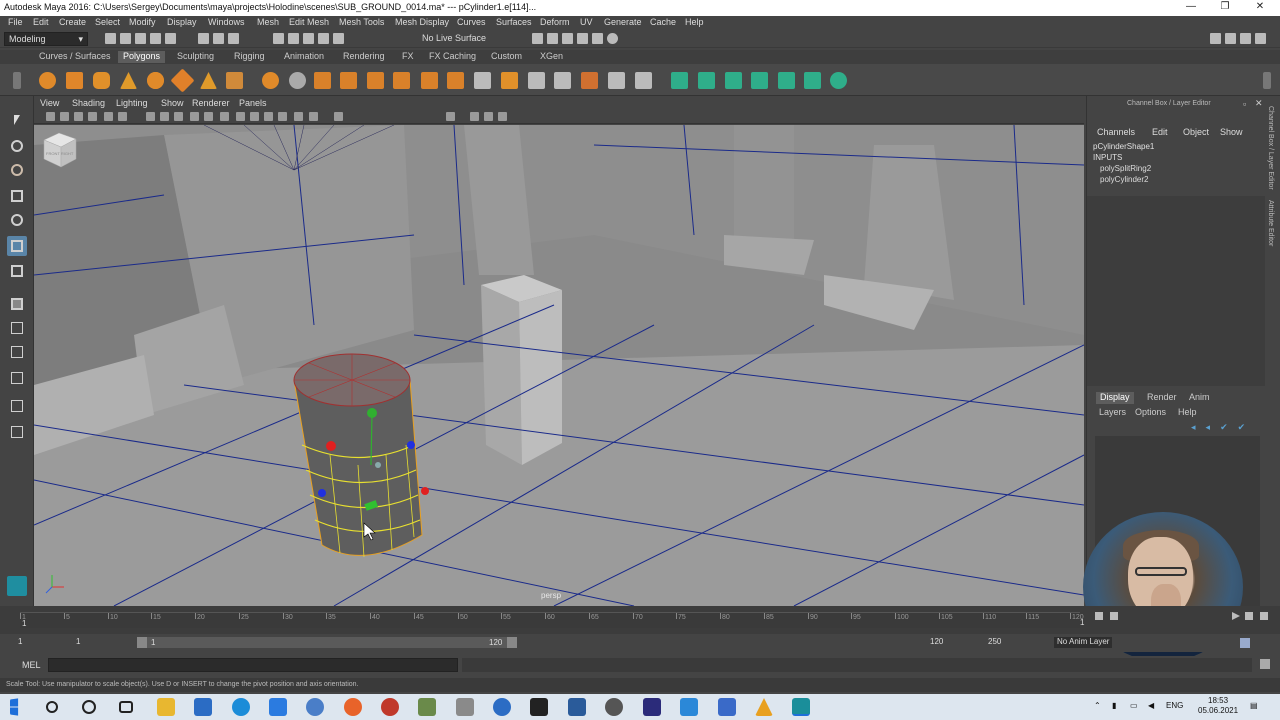  Describe the element at coordinates (408, 57) in the screenshot. I see `shelf-tab-fx: FX` at that location.